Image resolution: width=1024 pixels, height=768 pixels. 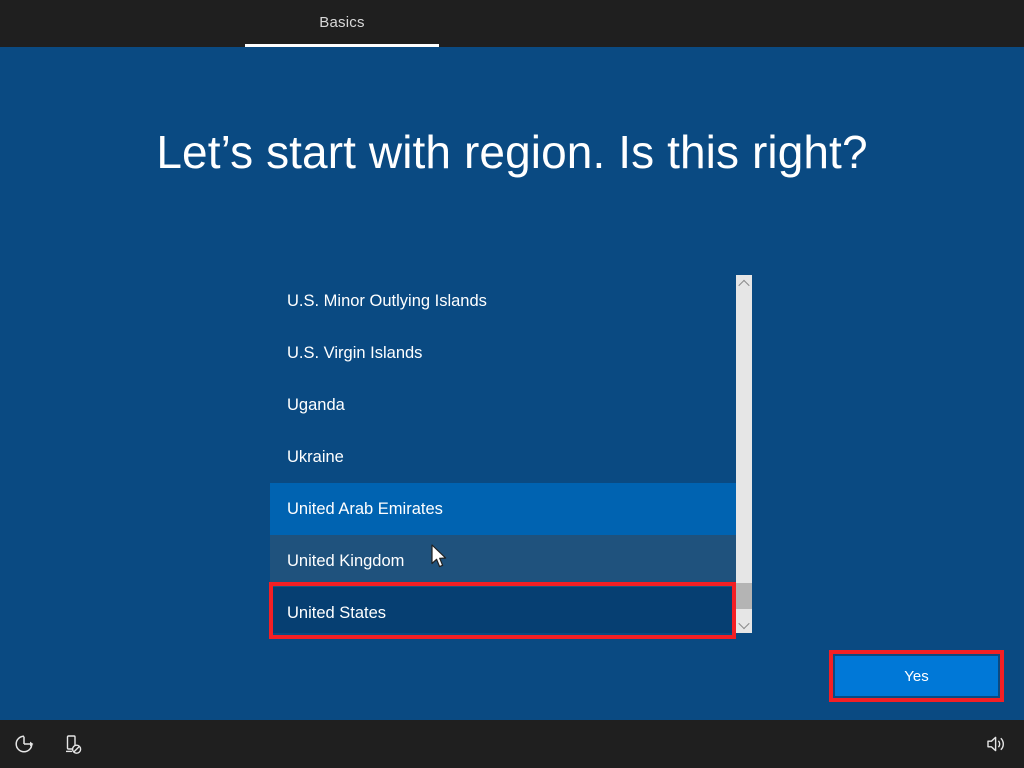 What do you see at coordinates (744, 596) in the screenshot?
I see `scrollbar-thumb` at bounding box center [744, 596].